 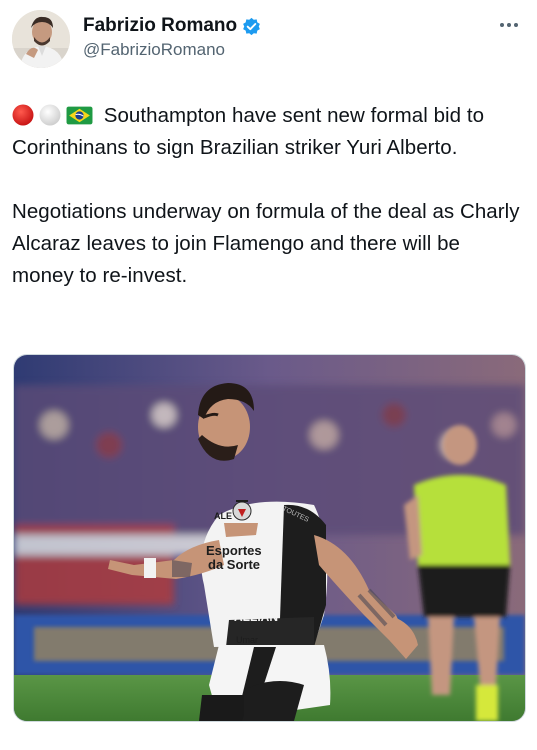 I want to click on svg-text: ALLIAN, so click(x=256, y=617).